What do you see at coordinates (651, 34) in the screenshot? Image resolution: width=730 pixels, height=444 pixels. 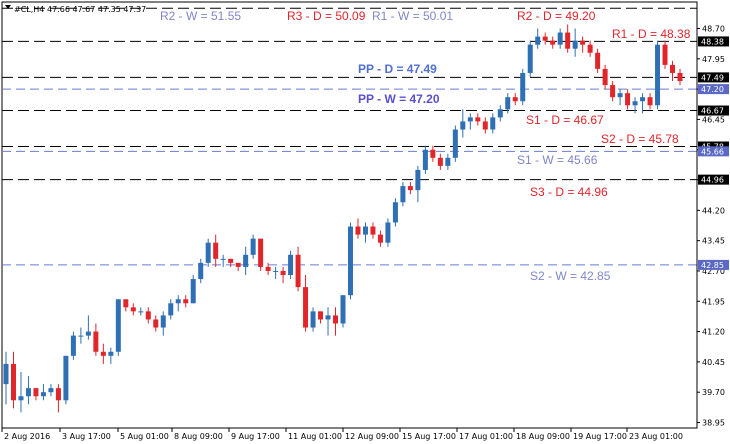 I see `level-label: R1 - D = 48.38` at bounding box center [651, 34].